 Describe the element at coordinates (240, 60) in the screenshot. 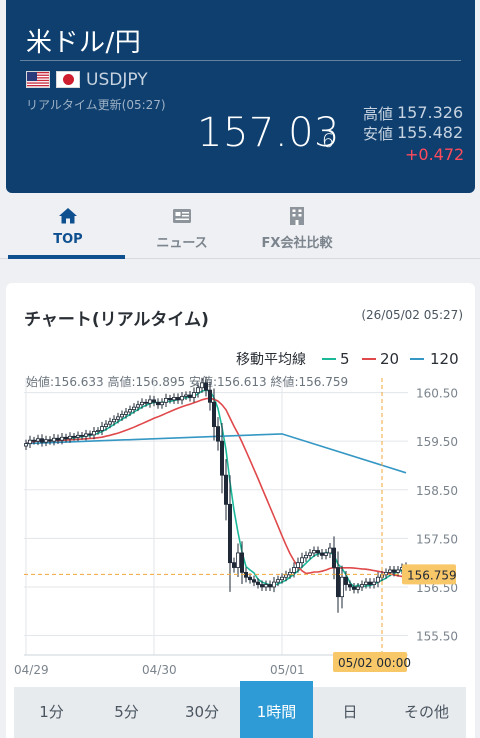

I see `header-divider` at that location.